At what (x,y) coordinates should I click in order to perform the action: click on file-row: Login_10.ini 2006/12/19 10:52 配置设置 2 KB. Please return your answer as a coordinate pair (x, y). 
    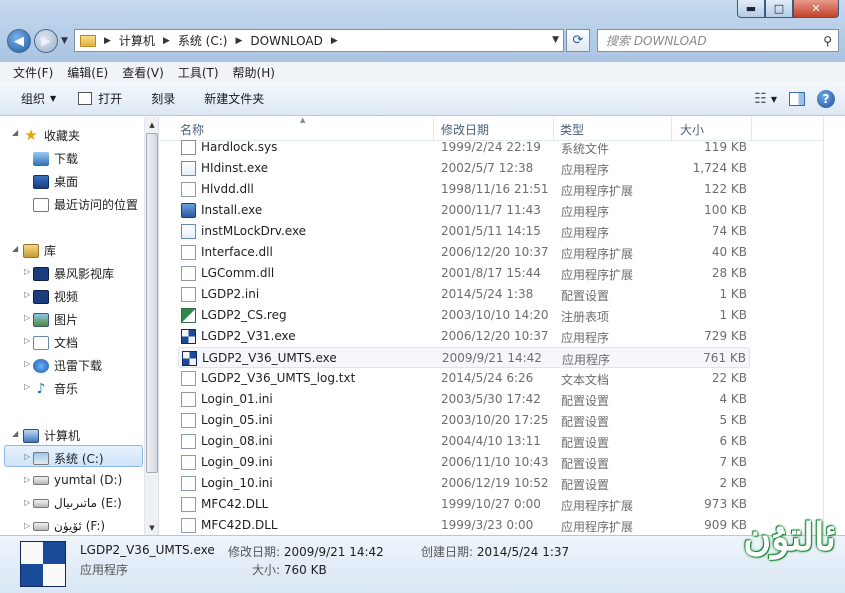
    Looking at the image, I should click on (464, 483).